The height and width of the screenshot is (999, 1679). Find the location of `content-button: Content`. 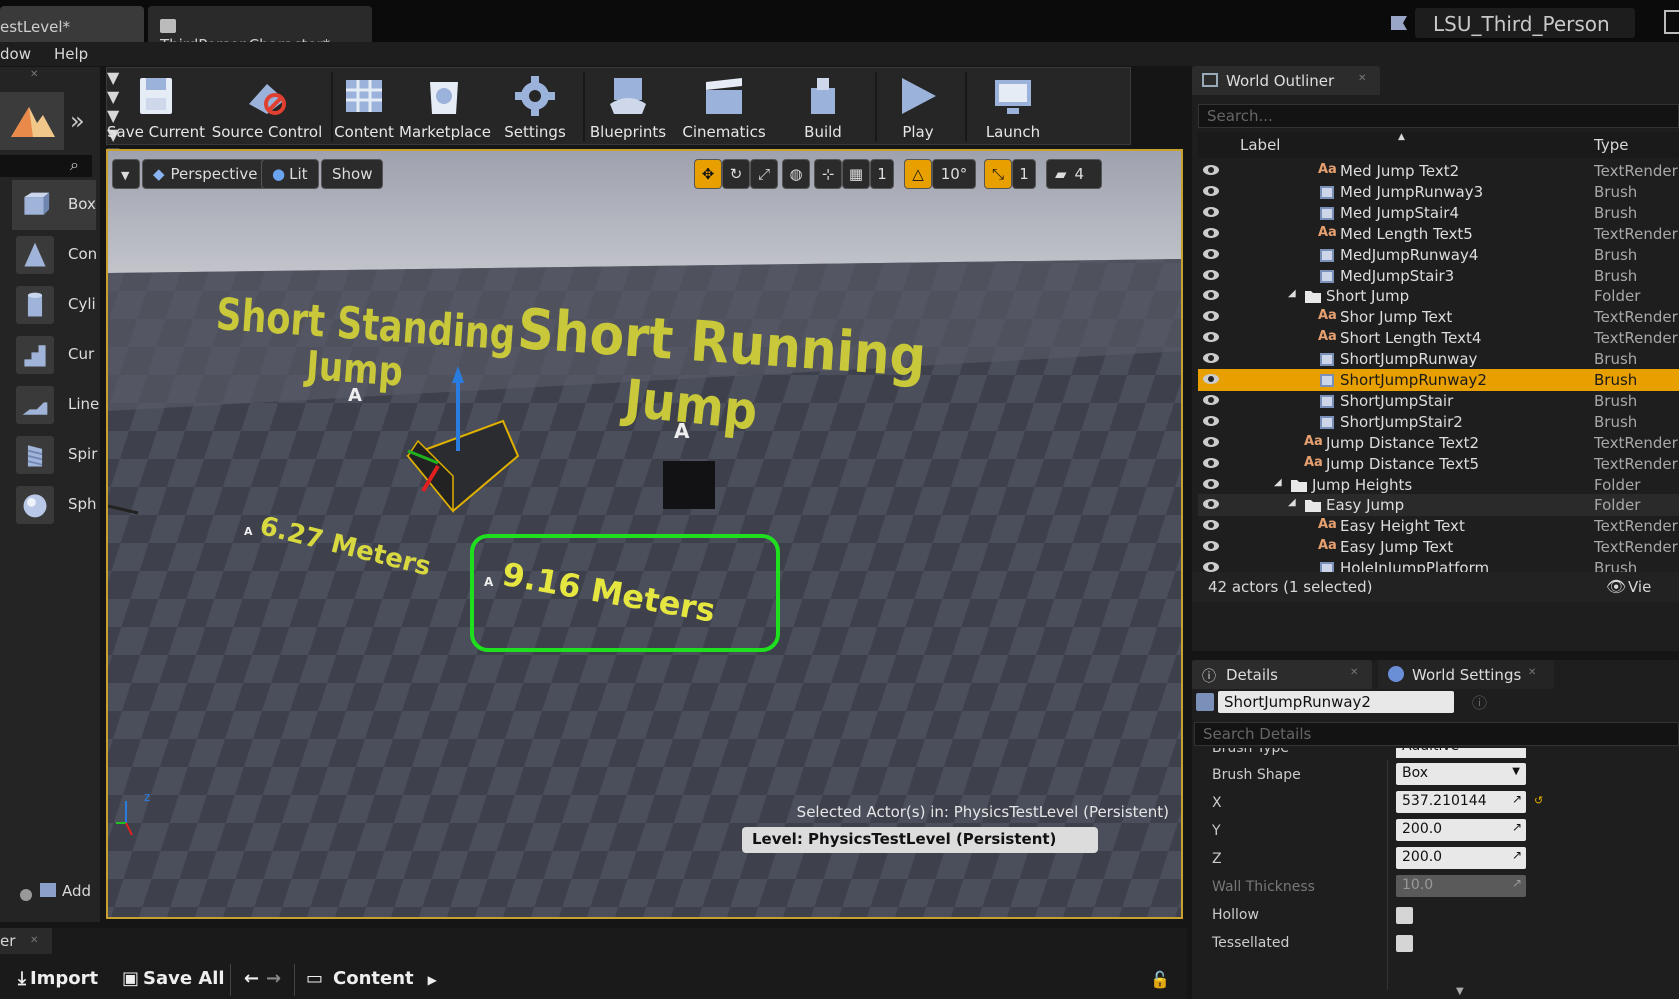

content-button: Content is located at coordinates (364, 107).